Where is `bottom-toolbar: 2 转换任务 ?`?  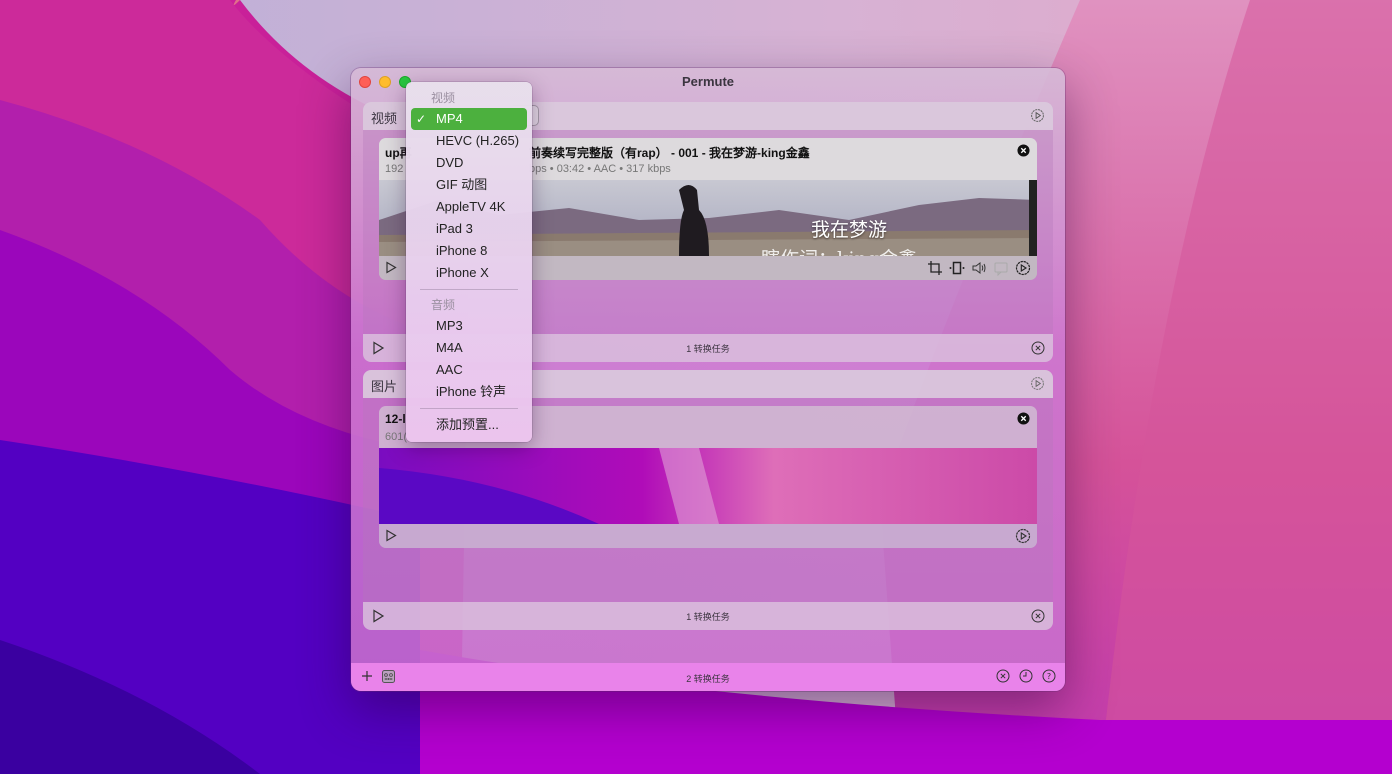 bottom-toolbar: 2 转换任务 ? is located at coordinates (708, 677).